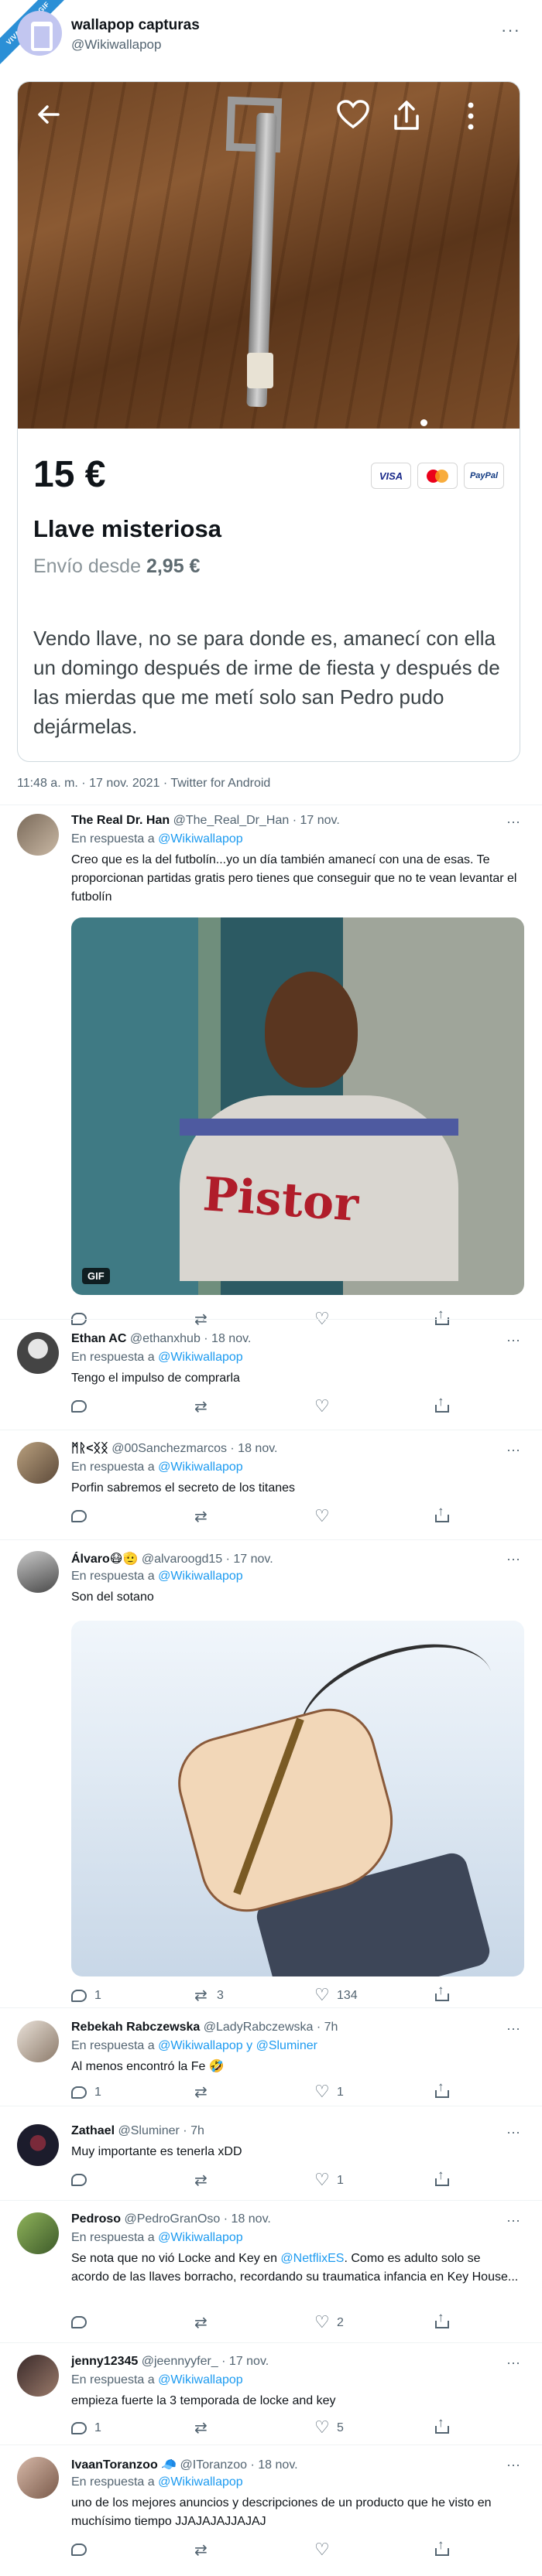 The height and width of the screenshot is (2576, 542). What do you see at coordinates (297, 1799) in the screenshot?
I see `reply-image` at bounding box center [297, 1799].